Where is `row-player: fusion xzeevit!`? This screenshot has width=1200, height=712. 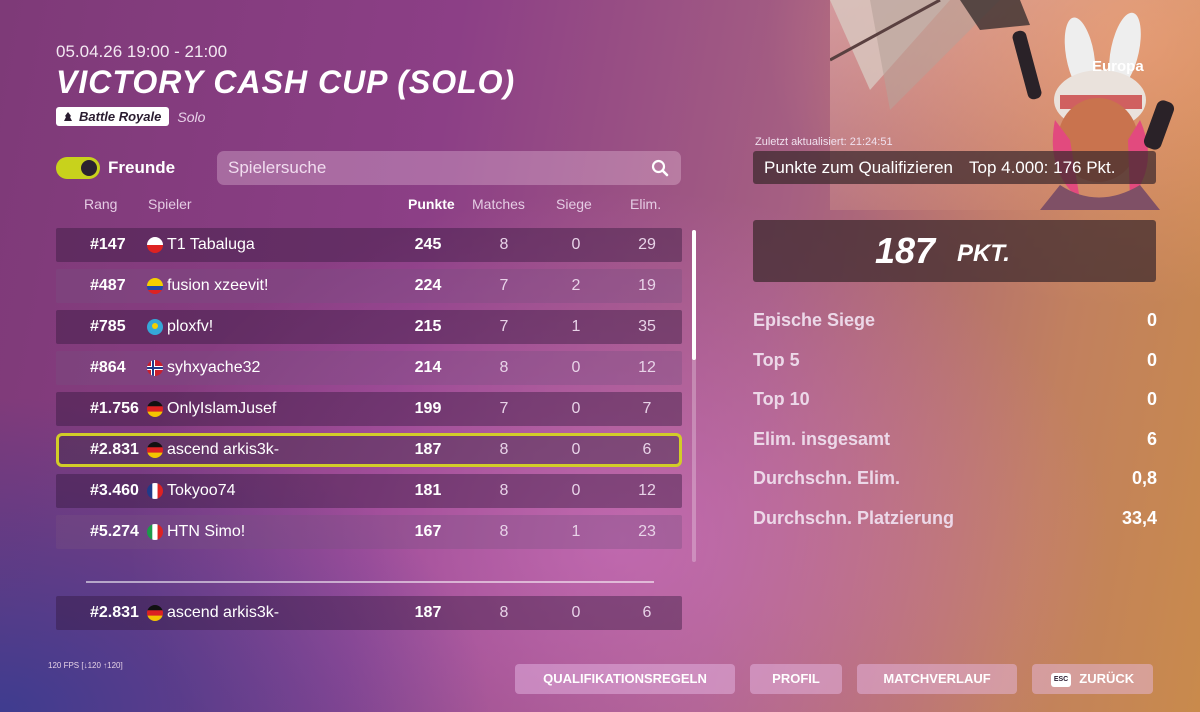
row-player: fusion xzeevit! is located at coordinates (218, 285).